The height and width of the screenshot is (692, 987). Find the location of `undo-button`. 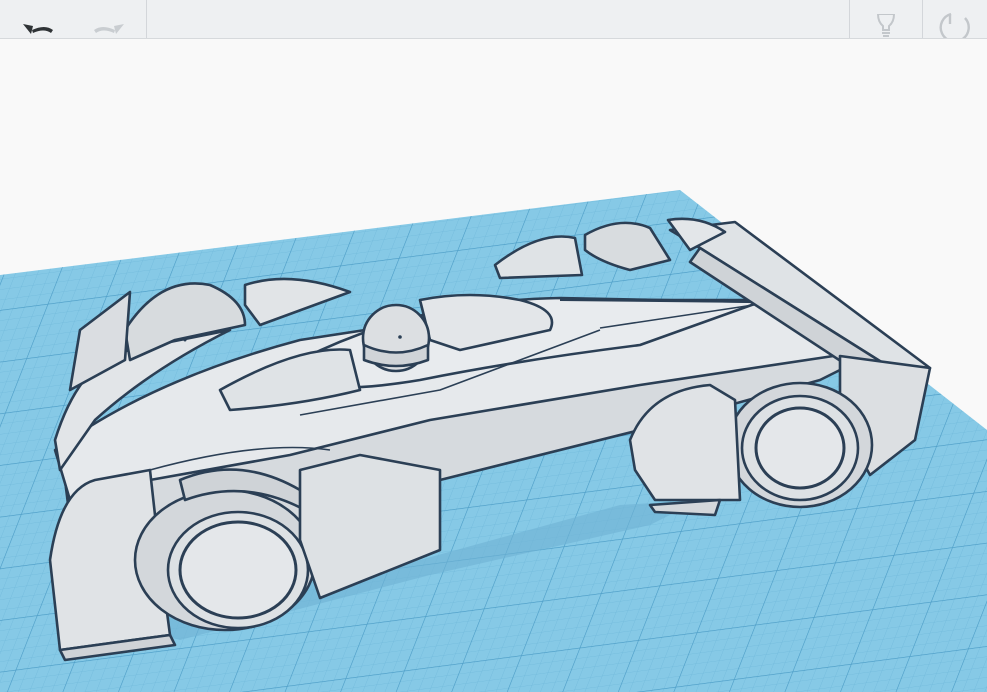

undo-button is located at coordinates (37, 19).